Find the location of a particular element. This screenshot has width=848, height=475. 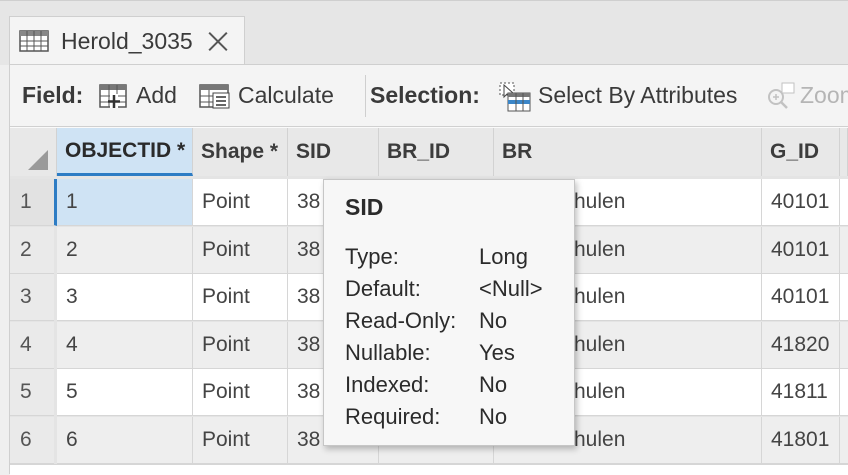

select-all-corner is located at coordinates (33, 152).